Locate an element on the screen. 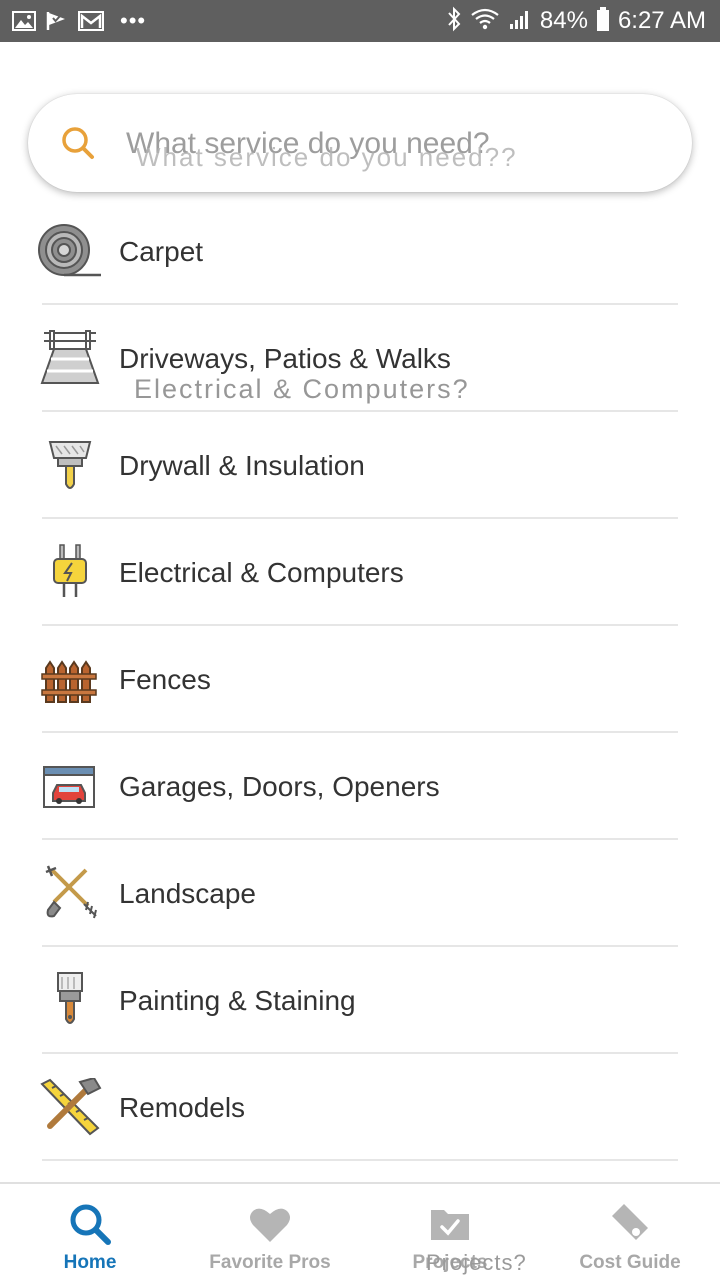 Image resolution: width=720 pixels, height=1280 pixels. signal-icon is located at coordinates (520, 21).